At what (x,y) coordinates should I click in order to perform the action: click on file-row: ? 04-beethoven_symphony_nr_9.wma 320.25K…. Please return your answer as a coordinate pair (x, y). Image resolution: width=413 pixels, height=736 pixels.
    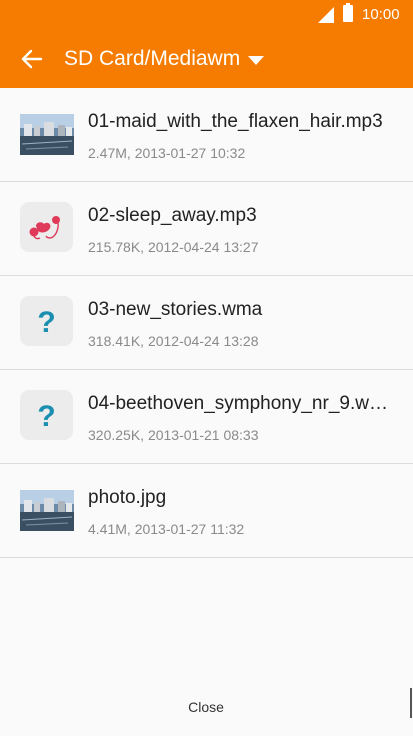
    Looking at the image, I should click on (206, 417).